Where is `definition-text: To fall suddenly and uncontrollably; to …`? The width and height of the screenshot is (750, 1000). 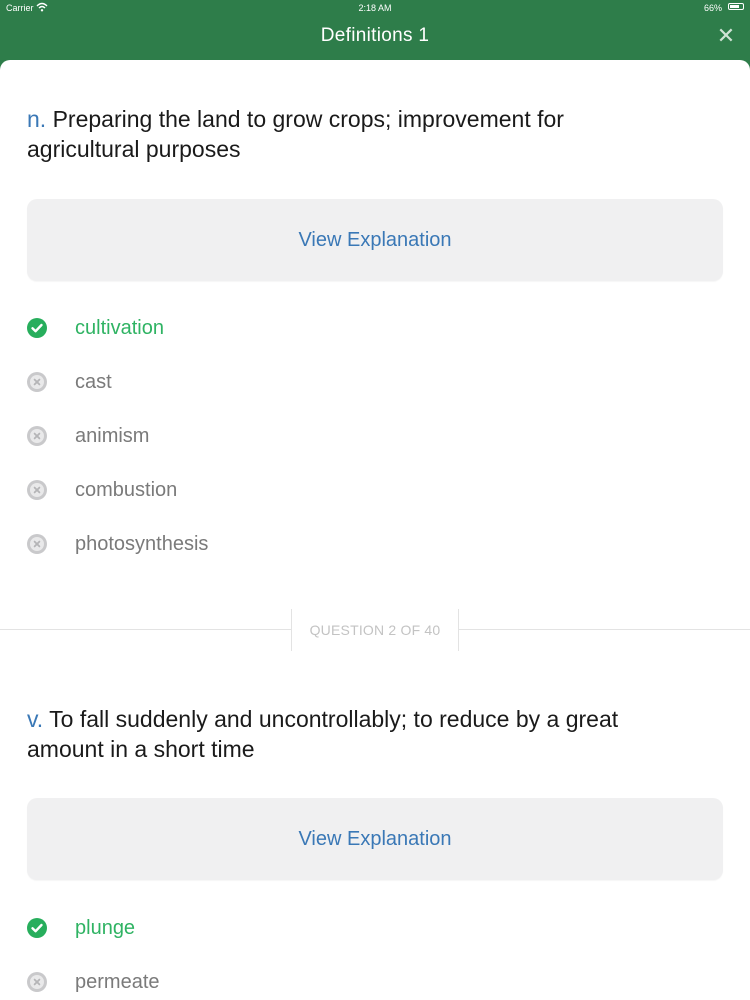 definition-text: To fall suddenly and uncontrollably; to … is located at coordinates (323, 734).